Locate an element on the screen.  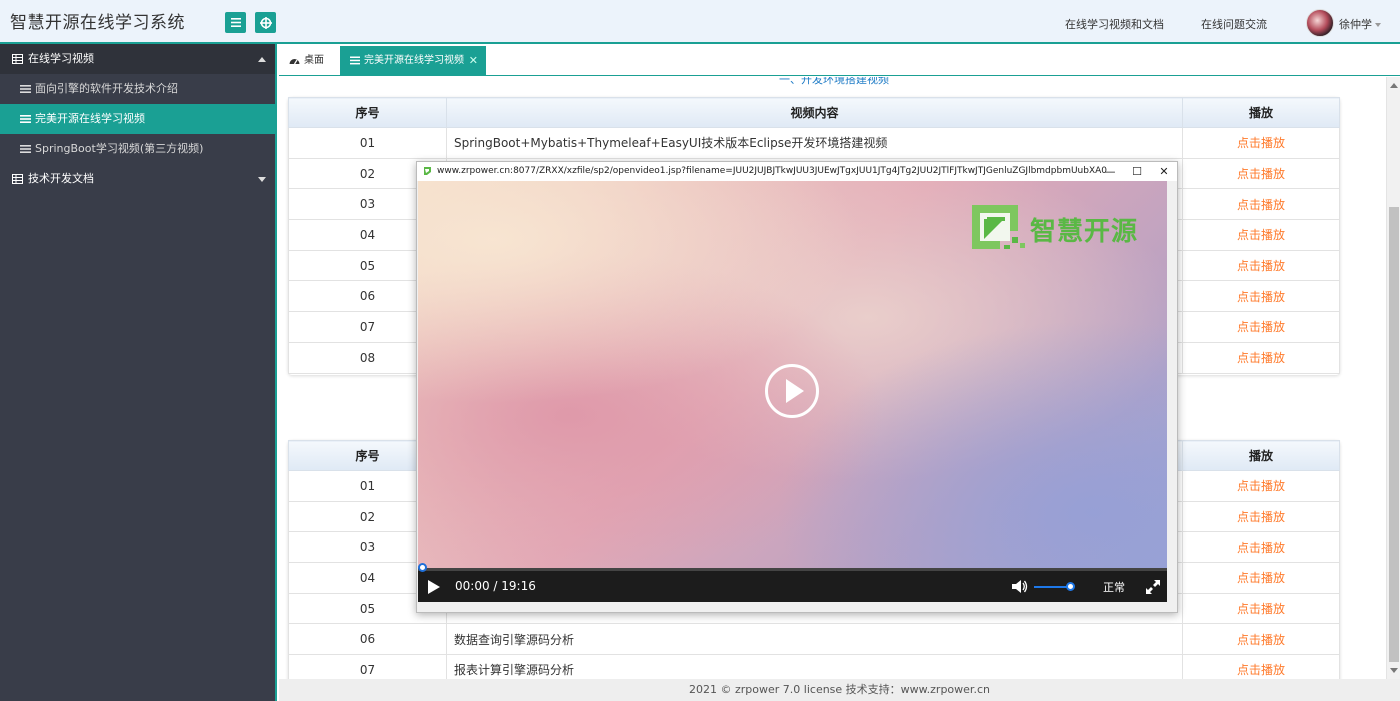
sidebar-item-opensource-videos: 完美开源在线学习视频 is located at coordinates (137, 119).